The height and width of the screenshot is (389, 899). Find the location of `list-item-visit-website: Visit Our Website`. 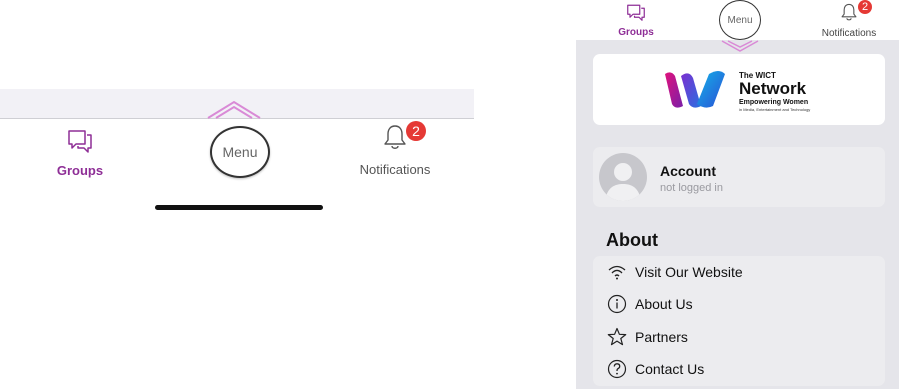

list-item-visit-website: Visit Our Website is located at coordinates (739, 272).